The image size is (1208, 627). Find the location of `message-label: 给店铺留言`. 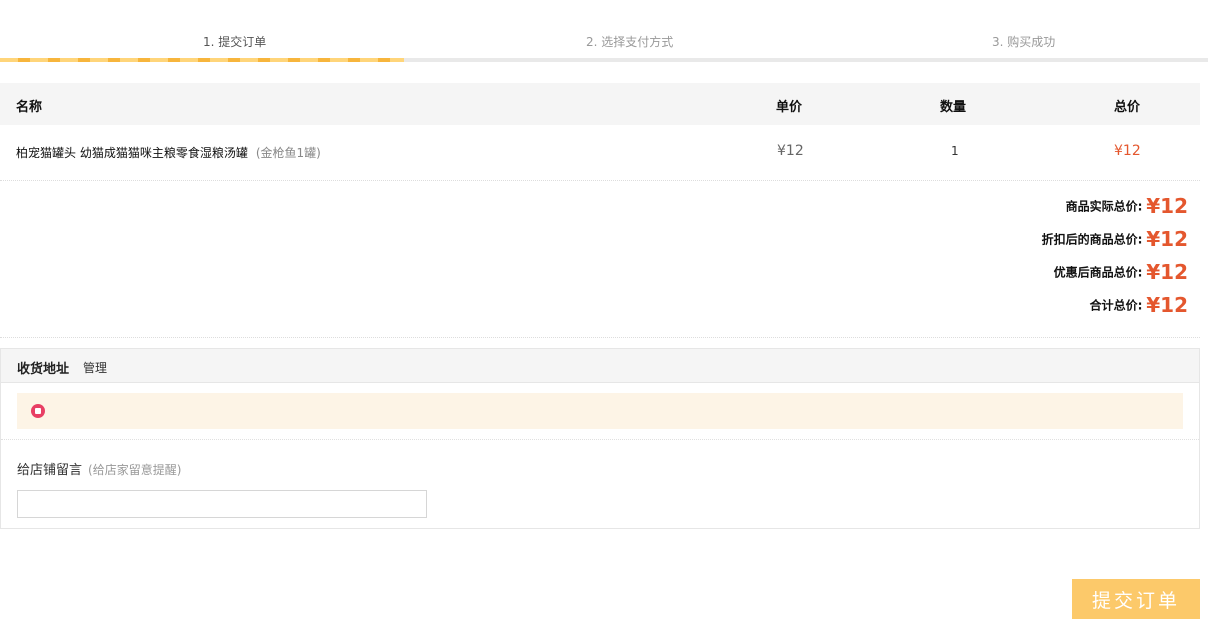

message-label: 给店铺留言 is located at coordinates (50, 470).